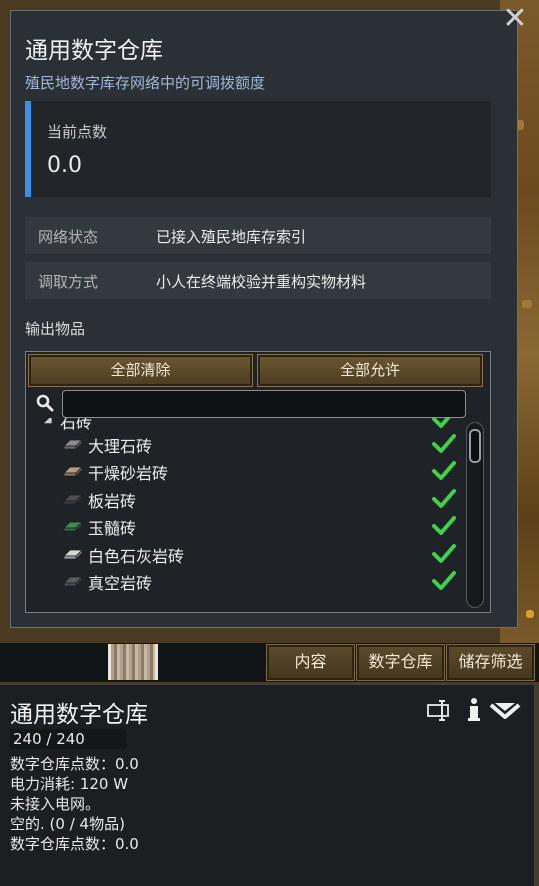 The height and width of the screenshot is (886, 539). Describe the element at coordinates (490, 662) in the screenshot. I see `tab-storage-filter: 储存筛选` at that location.